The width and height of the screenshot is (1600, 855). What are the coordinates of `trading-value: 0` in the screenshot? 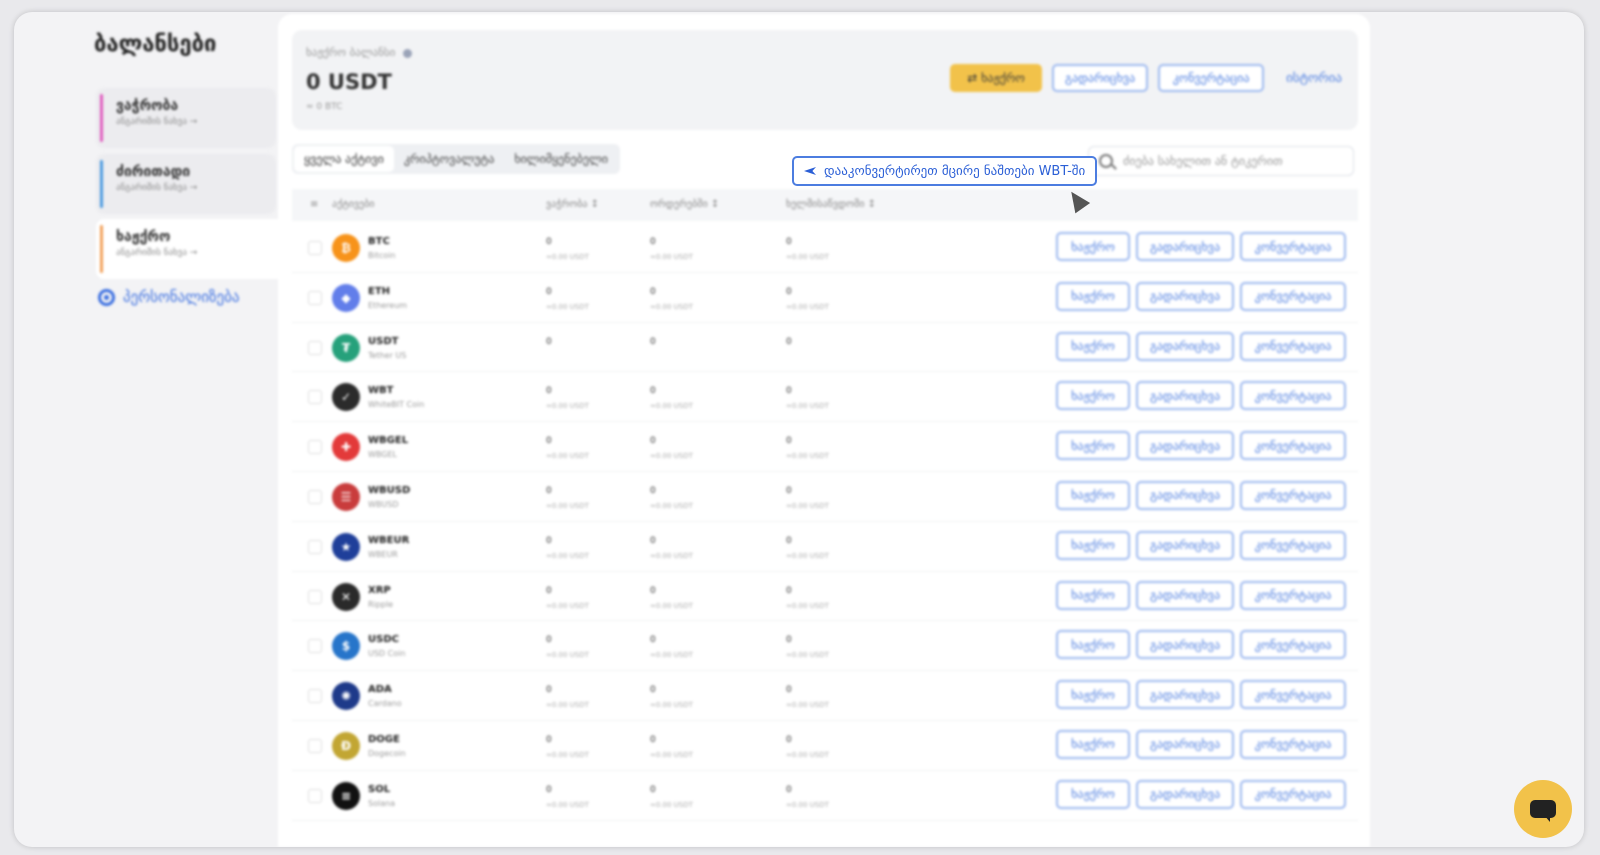 It's located at (549, 391).